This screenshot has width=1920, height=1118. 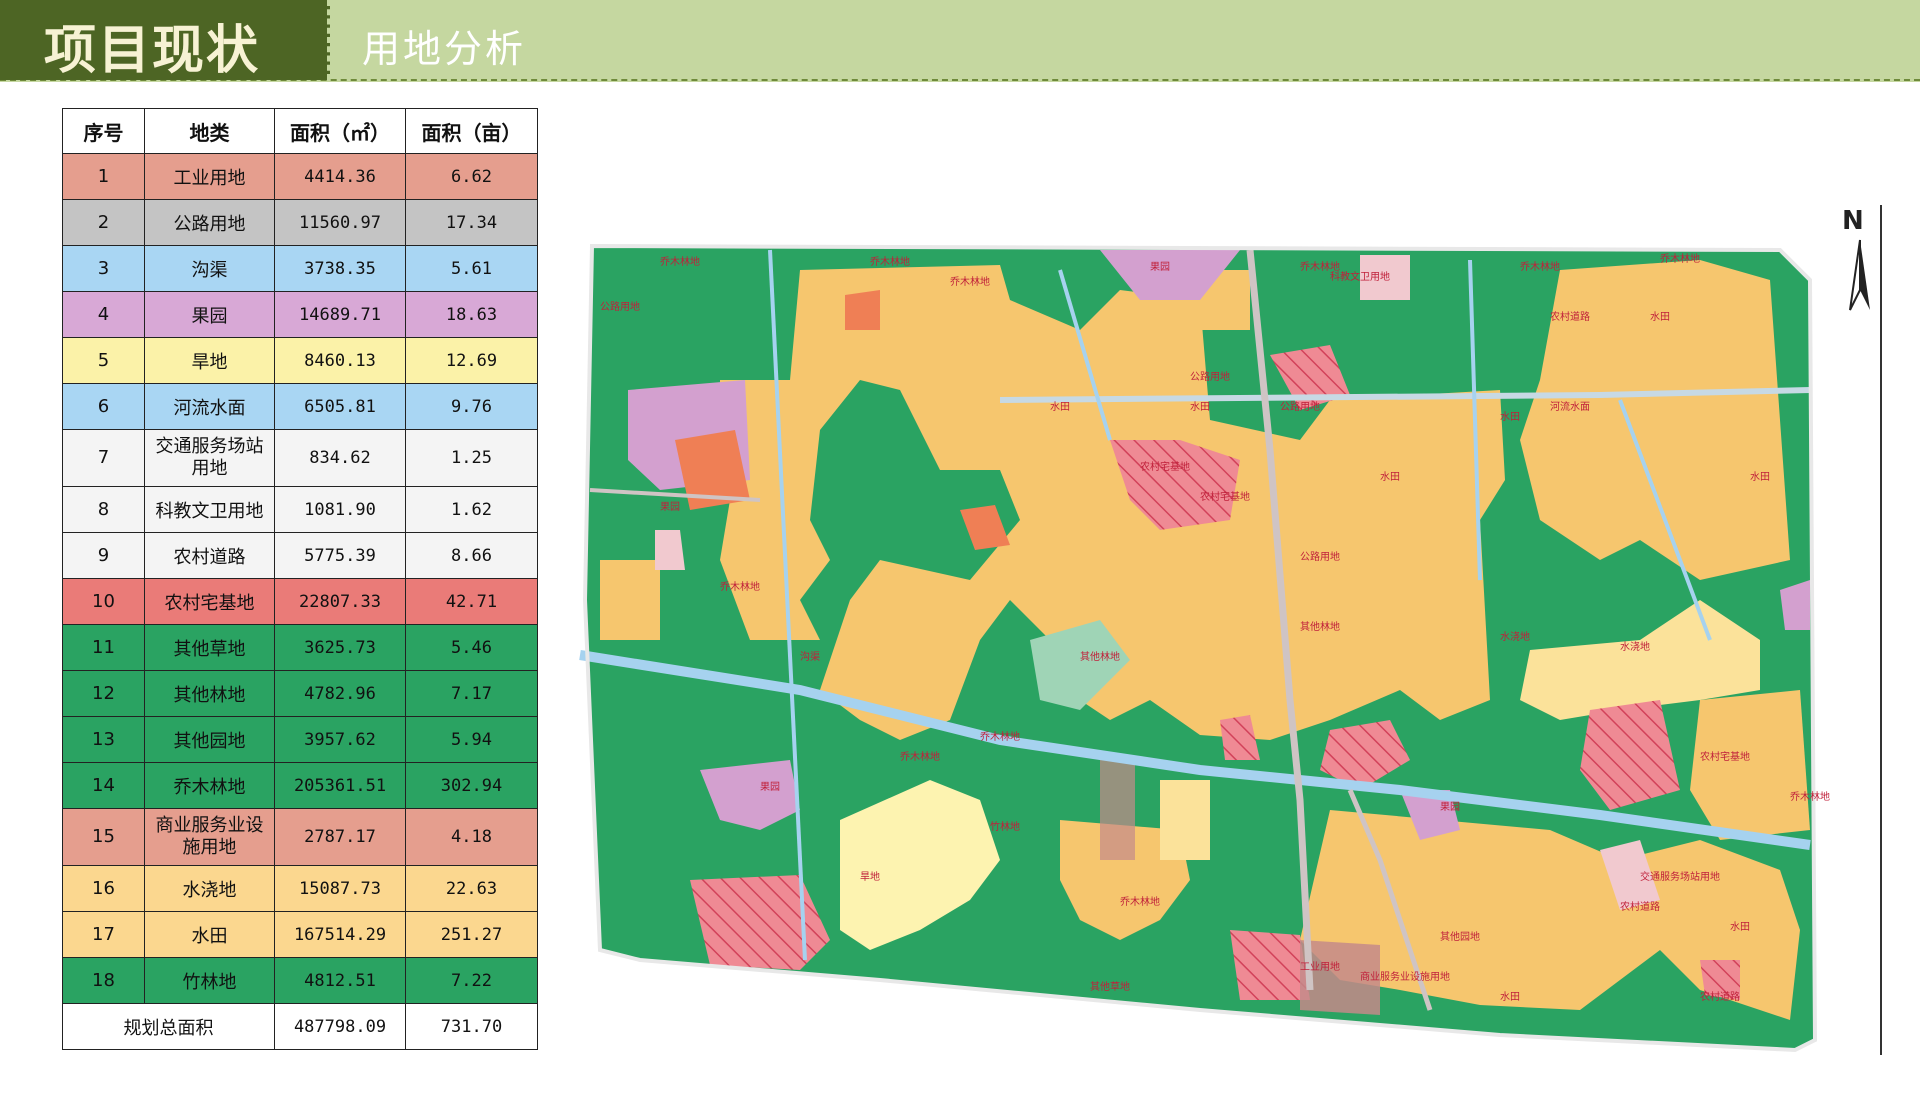 What do you see at coordinates (1117, 810) in the screenshot?
I see `map-industrial-block` at bounding box center [1117, 810].